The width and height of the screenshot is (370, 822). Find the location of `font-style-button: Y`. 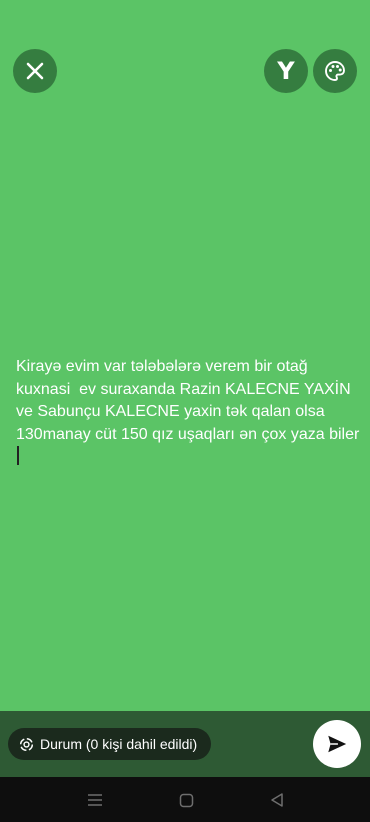

font-style-button: Y is located at coordinates (286, 71).